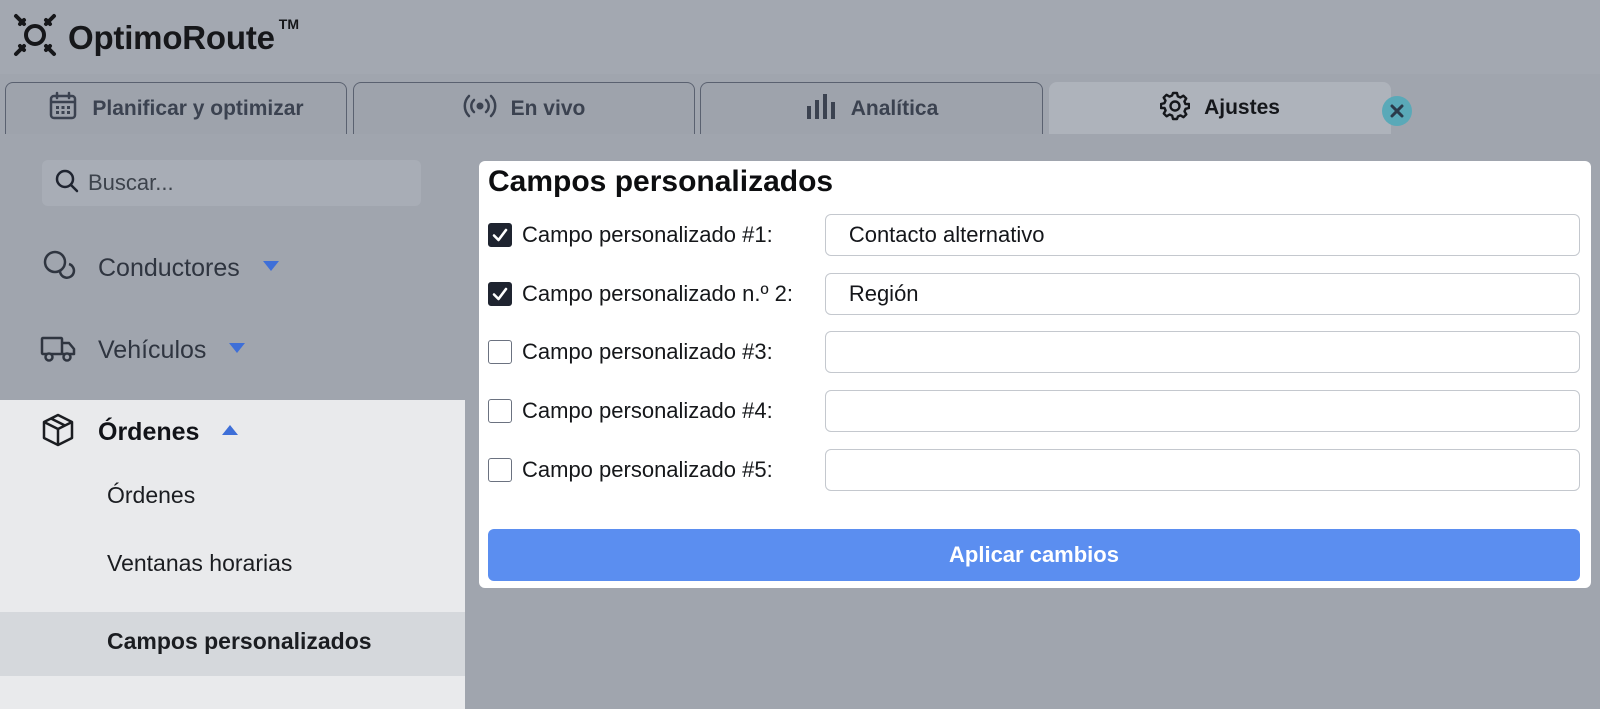  What do you see at coordinates (35, 37) in the screenshot?
I see `optimoroute-logo-icon` at bounding box center [35, 37].